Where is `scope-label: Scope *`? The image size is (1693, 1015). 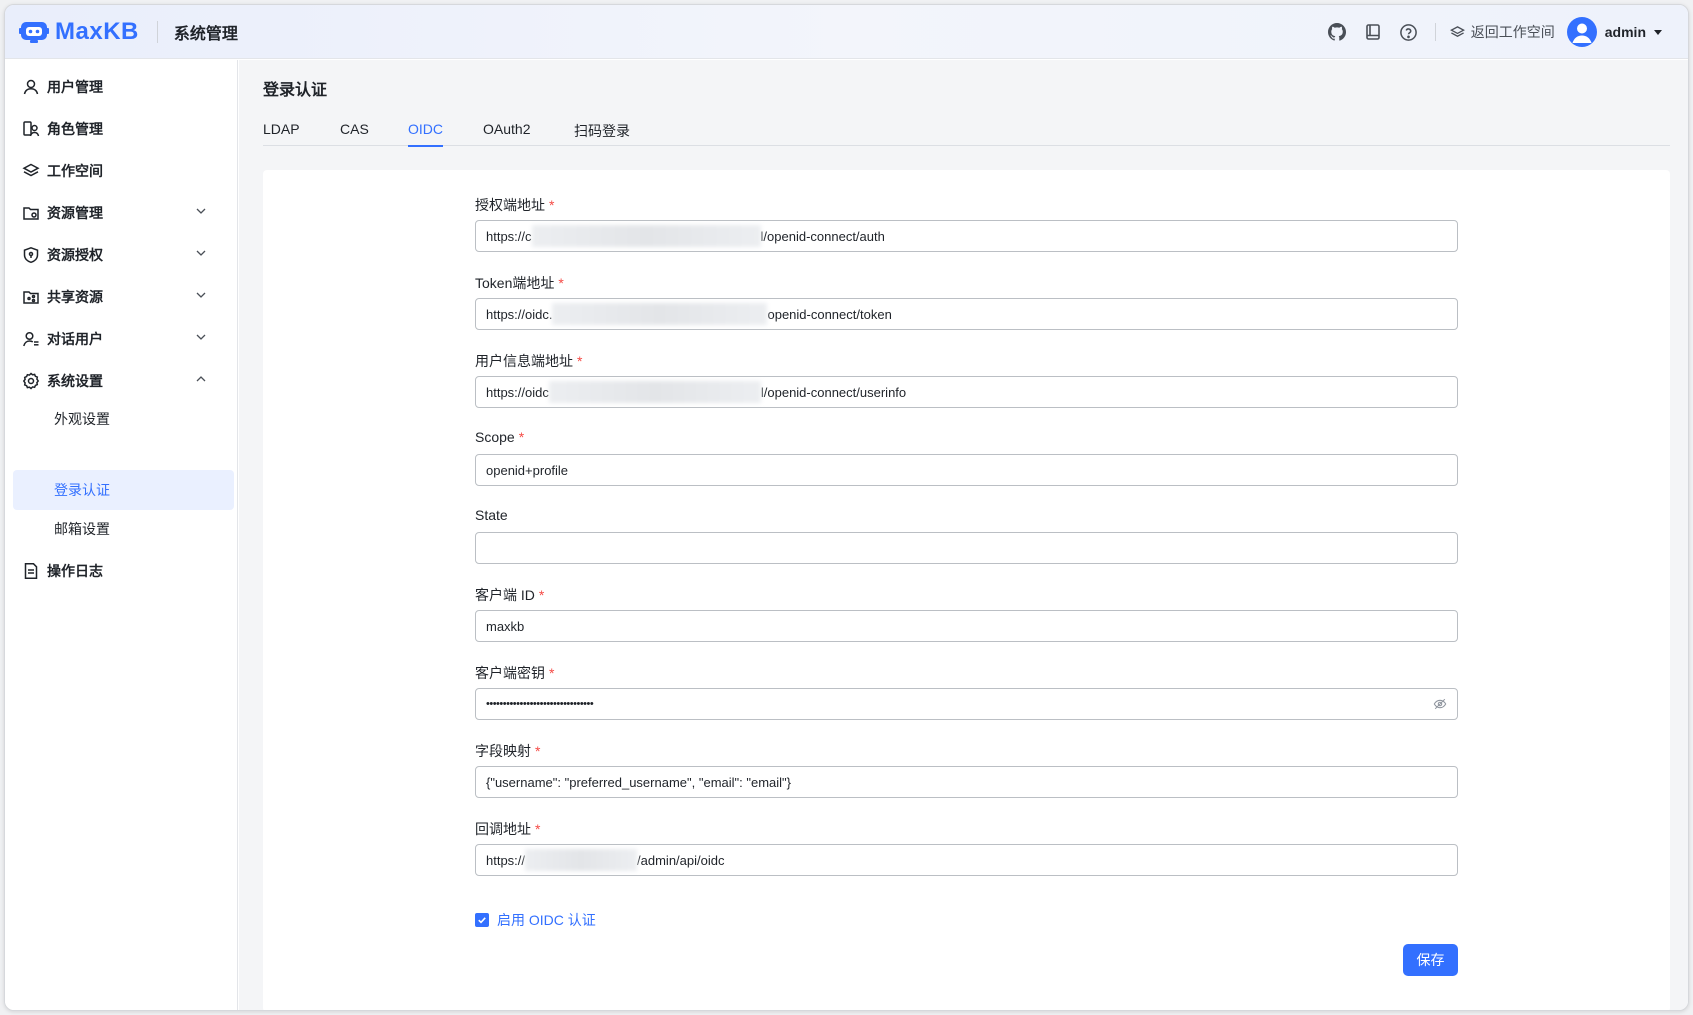
scope-label: Scope * is located at coordinates (499, 437).